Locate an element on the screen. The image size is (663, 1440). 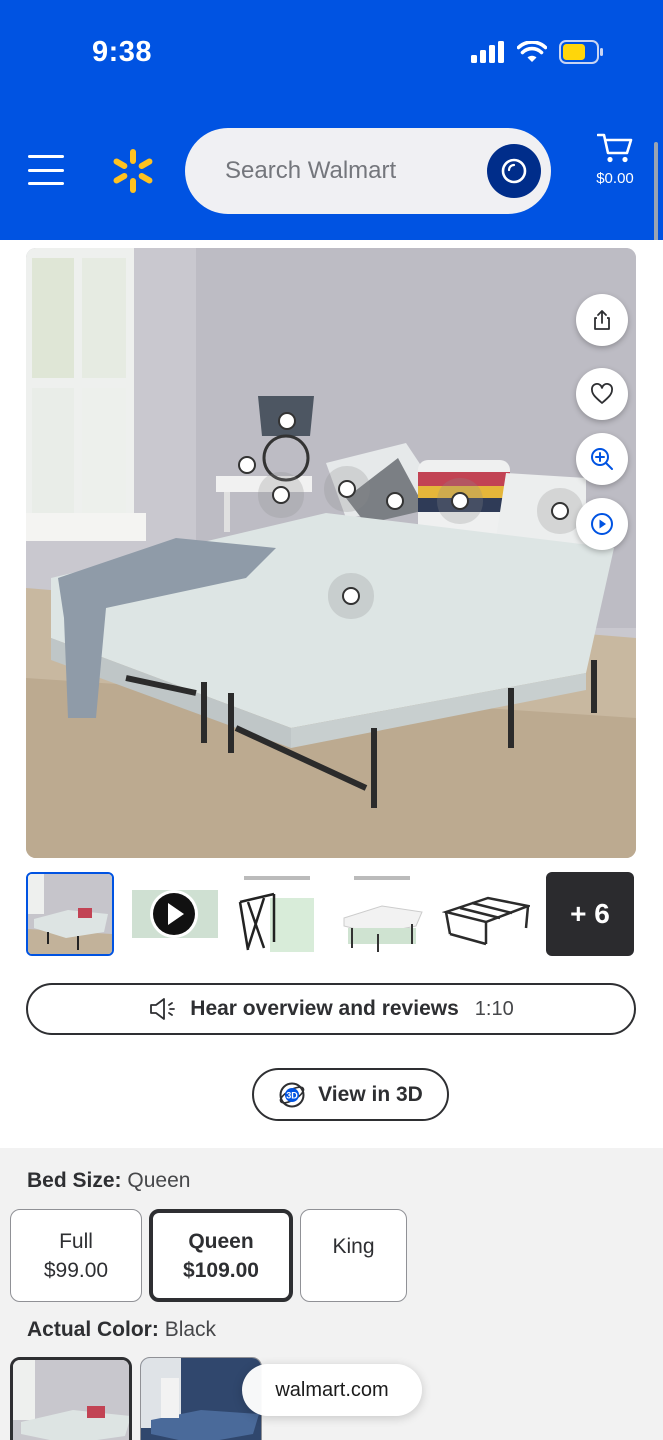
video-thumbnail is located at coordinates (174, 914).